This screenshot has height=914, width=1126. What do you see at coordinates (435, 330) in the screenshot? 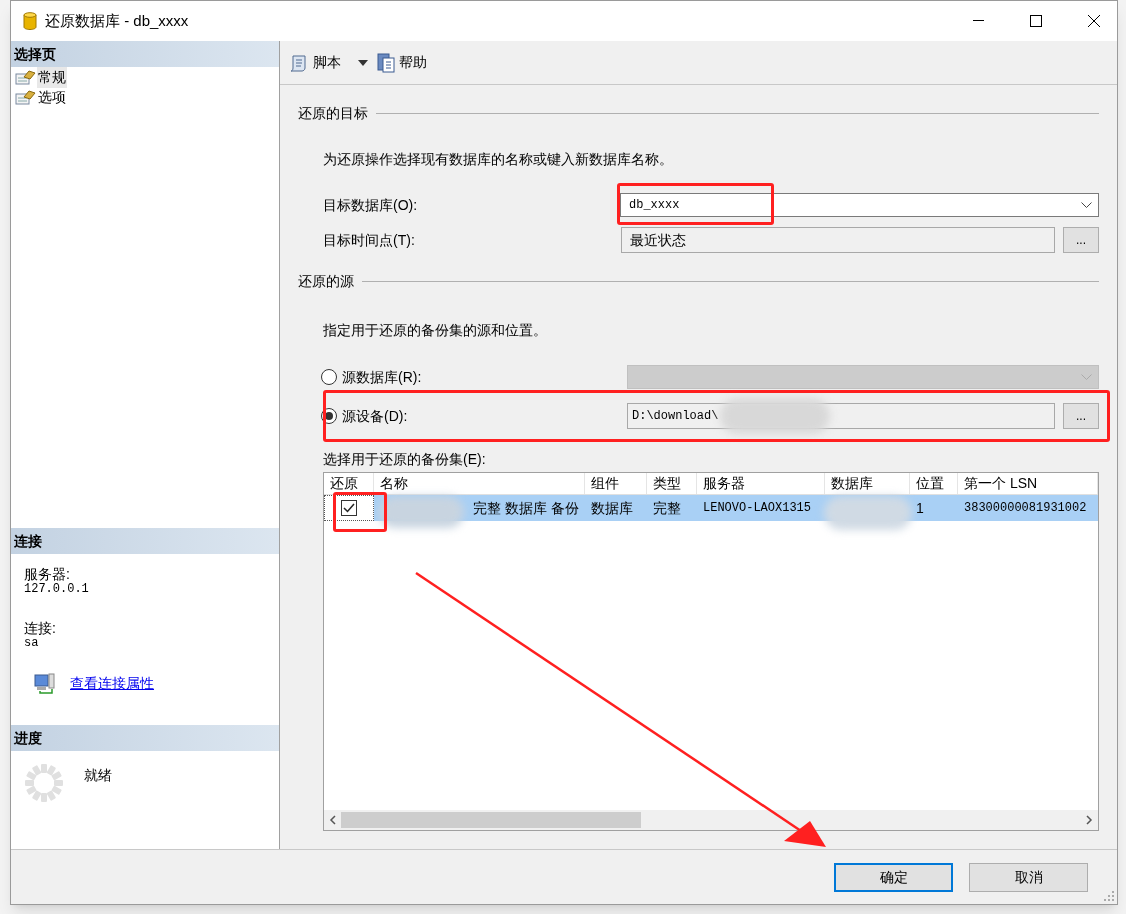
I see `instruction-text: 指定用于还原的备份集的源和位置。` at bounding box center [435, 330].